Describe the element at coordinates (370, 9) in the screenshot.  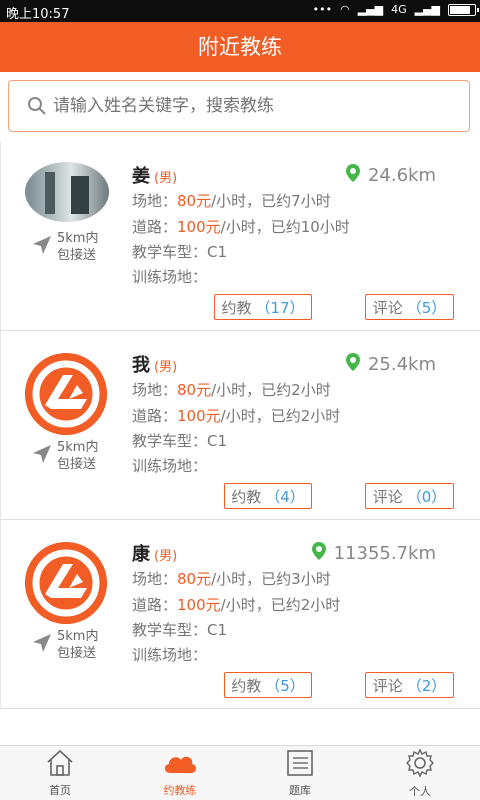
I see `signal-icon: ▂▄▆` at that location.